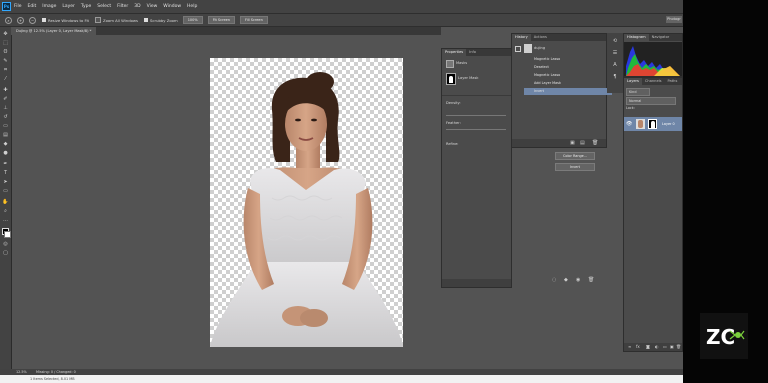 This screenshot has height=383, width=768. What do you see at coordinates (5, 164) in the screenshot?
I see `pen-tool-icon: ✒` at bounding box center [5, 164].